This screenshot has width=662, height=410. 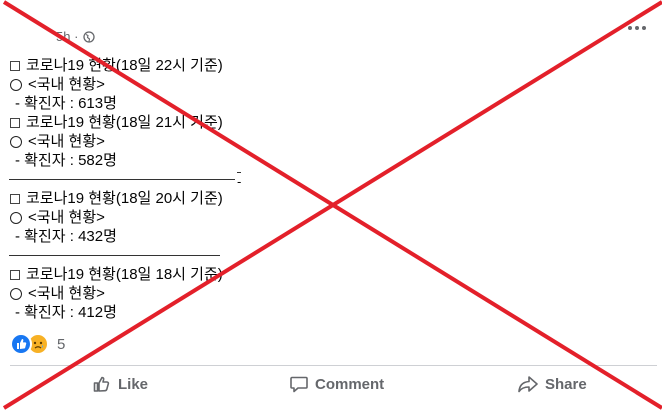 I want to click on comment-label: Comment, so click(x=350, y=384).